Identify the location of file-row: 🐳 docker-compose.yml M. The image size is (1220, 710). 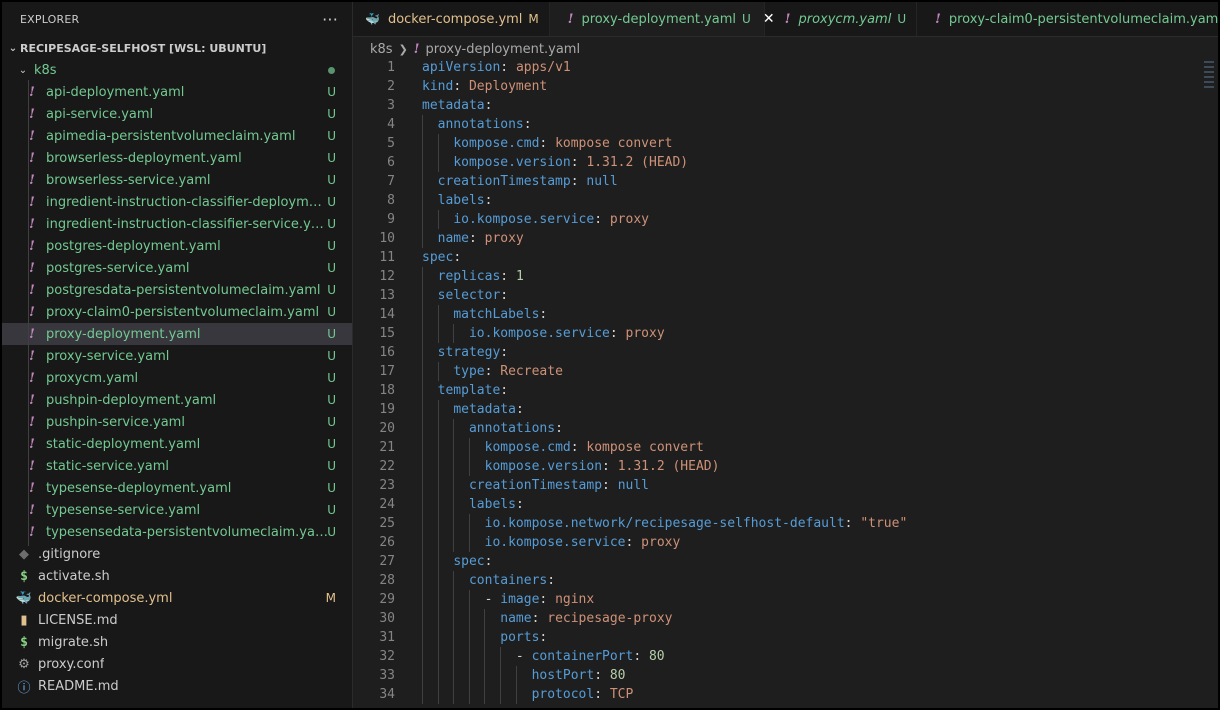
(177, 598).